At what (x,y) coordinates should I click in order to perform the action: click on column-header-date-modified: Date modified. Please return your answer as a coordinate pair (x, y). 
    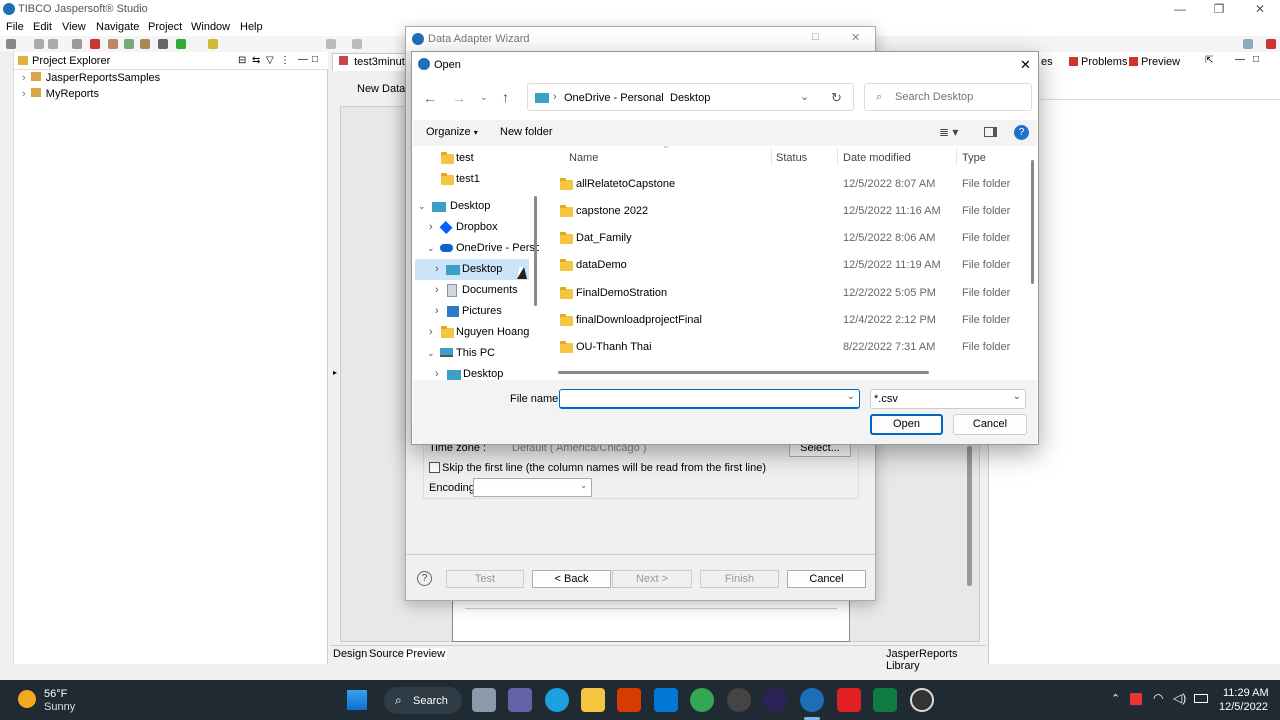
    Looking at the image, I should click on (877, 158).